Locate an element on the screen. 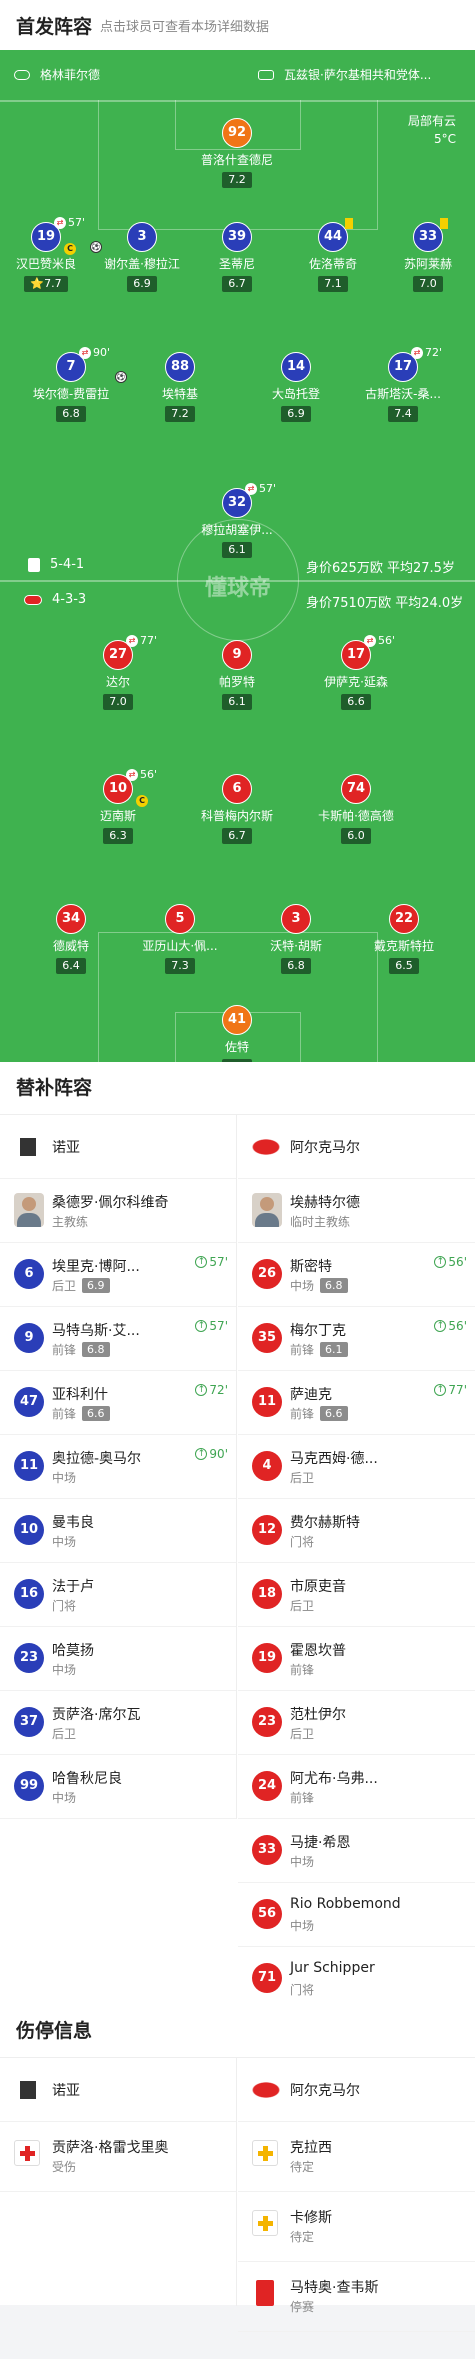  home-team-label: 诺亚 is located at coordinates (66, 2091).